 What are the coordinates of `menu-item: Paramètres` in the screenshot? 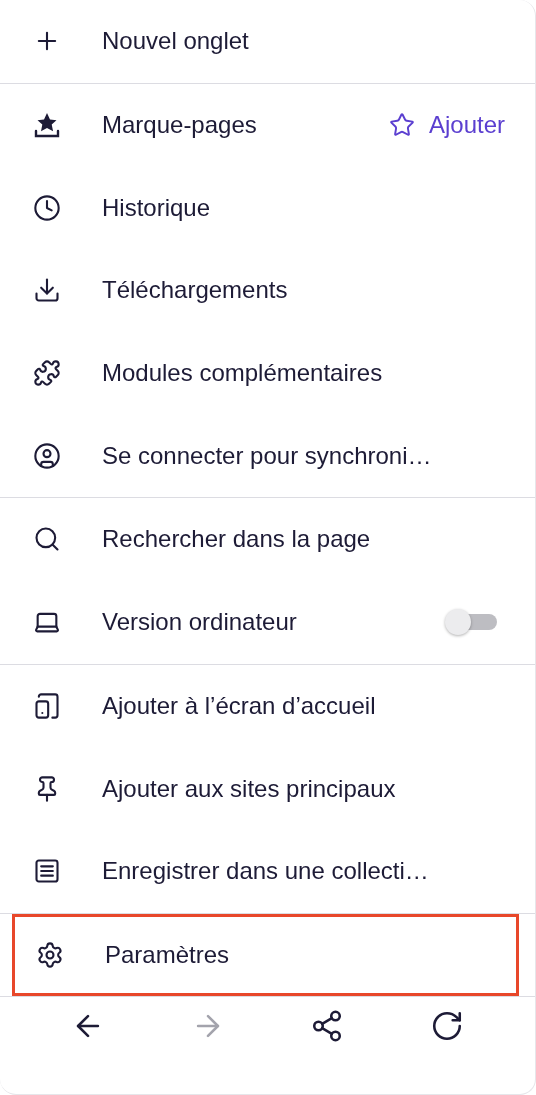 It's located at (265, 955).